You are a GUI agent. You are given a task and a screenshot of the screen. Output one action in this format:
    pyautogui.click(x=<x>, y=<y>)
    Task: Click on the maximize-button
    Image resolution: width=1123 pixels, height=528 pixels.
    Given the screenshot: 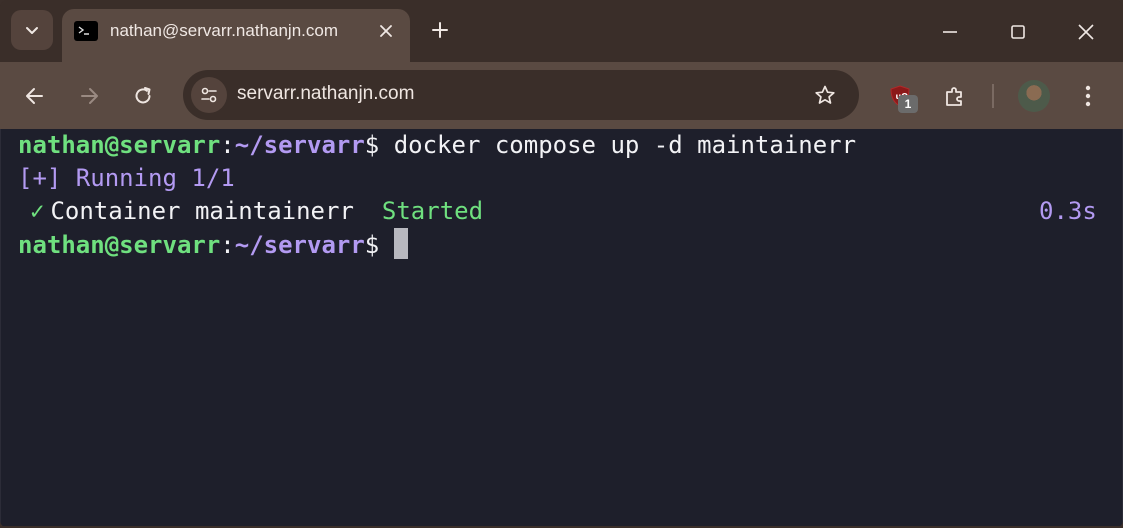 What is the action you would take?
    pyautogui.click(x=1018, y=32)
    